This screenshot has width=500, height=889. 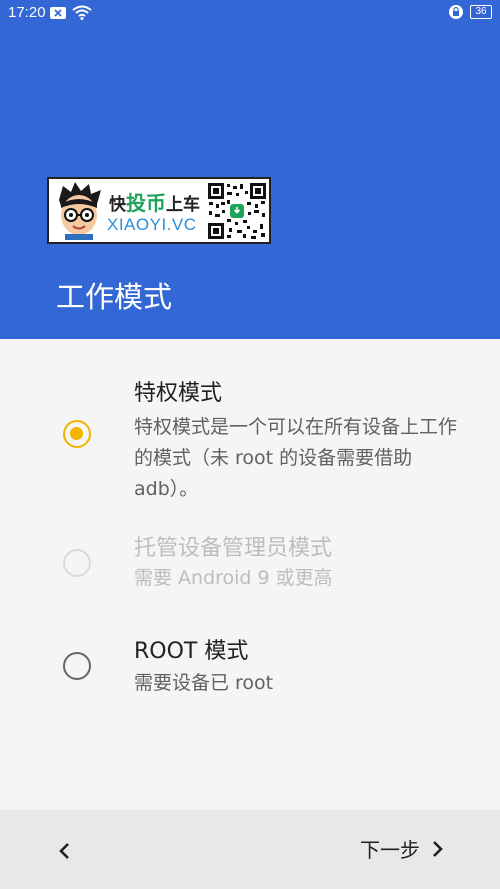 What do you see at coordinates (114, 297) in the screenshot?
I see `page-title: 工作模式` at bounding box center [114, 297].